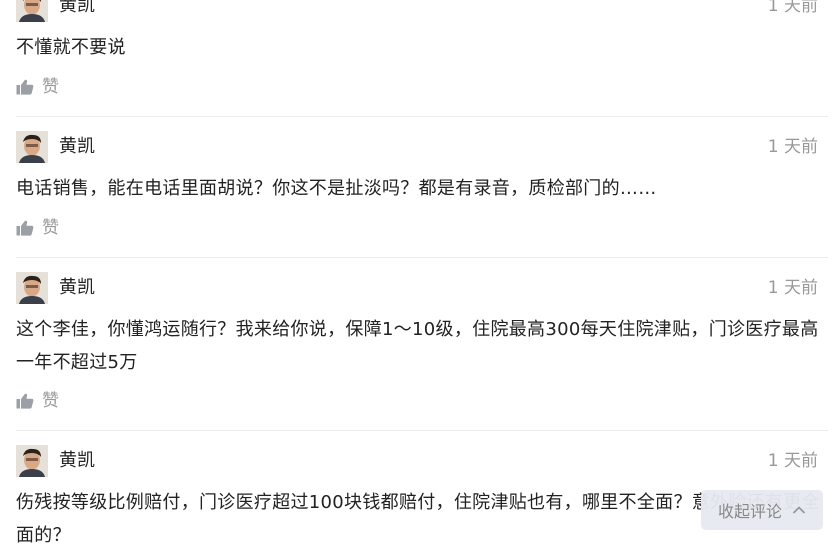  I want to click on comment-text: 不懂就不要说, so click(71, 47).